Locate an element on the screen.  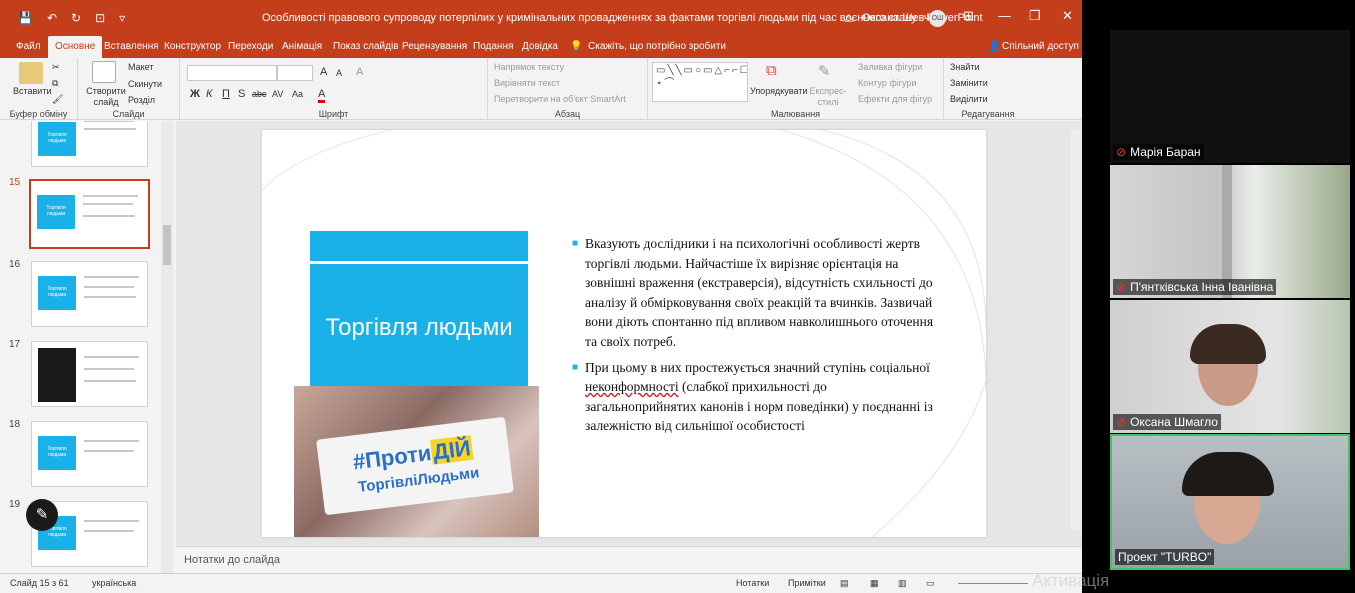
present-icon: ⊡ is located at coordinates (100, 18).